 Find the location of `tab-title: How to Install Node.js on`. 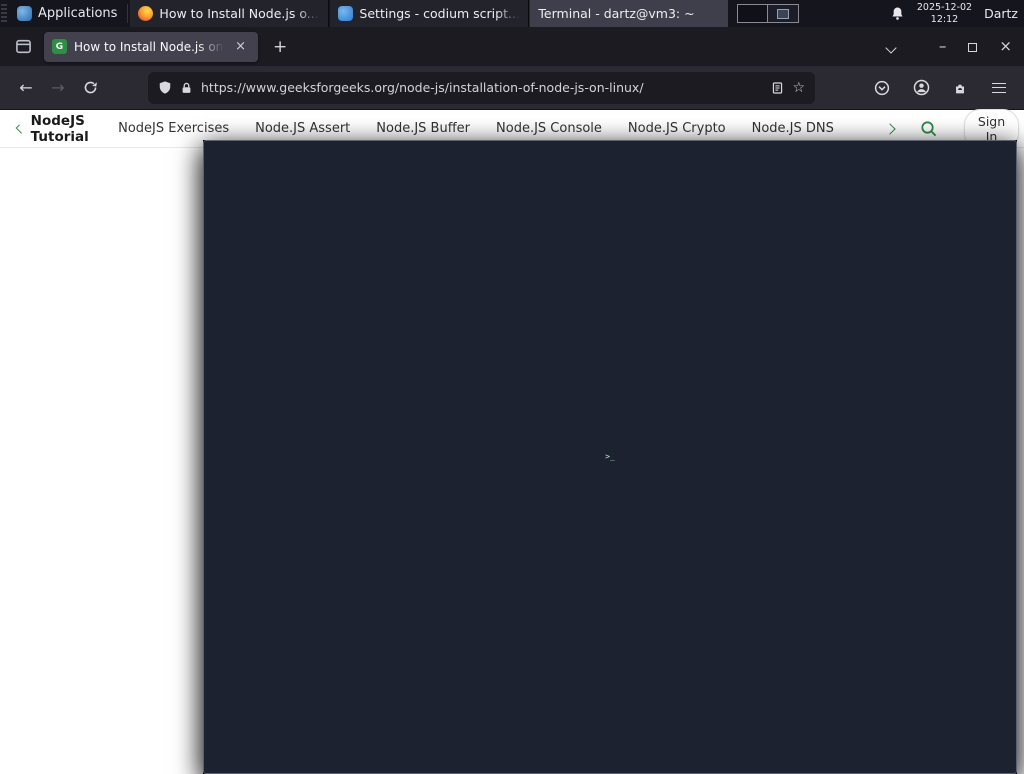

tab-title: How to Install Node.js on is located at coordinates (149, 46).